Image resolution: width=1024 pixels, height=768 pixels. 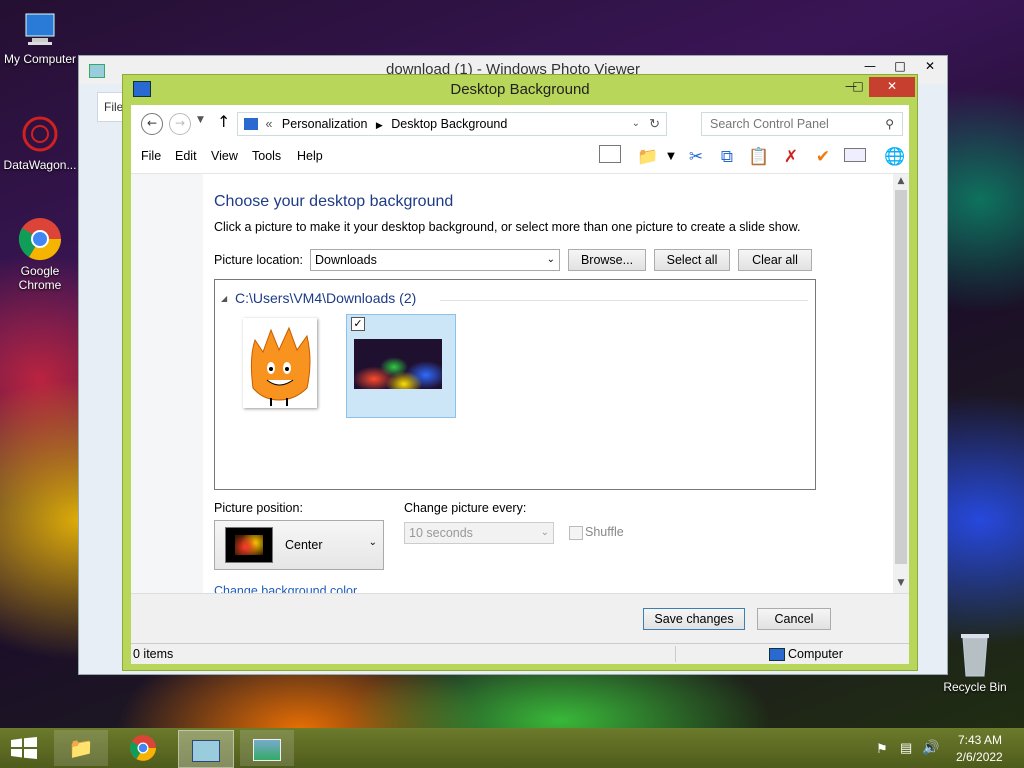 I want to click on windows-logo-icon, so click(x=24, y=748).